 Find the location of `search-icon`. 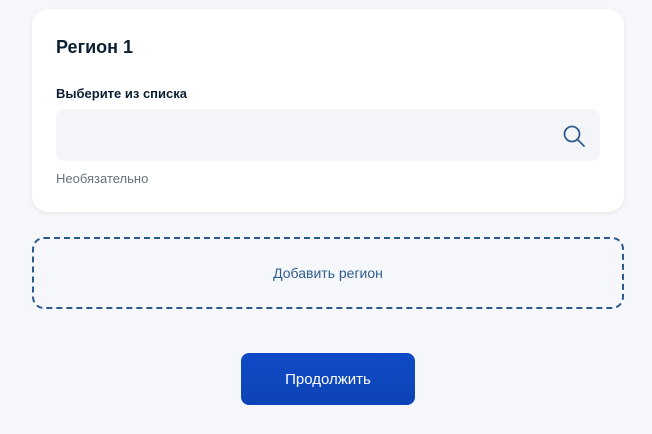

search-icon is located at coordinates (574, 136).